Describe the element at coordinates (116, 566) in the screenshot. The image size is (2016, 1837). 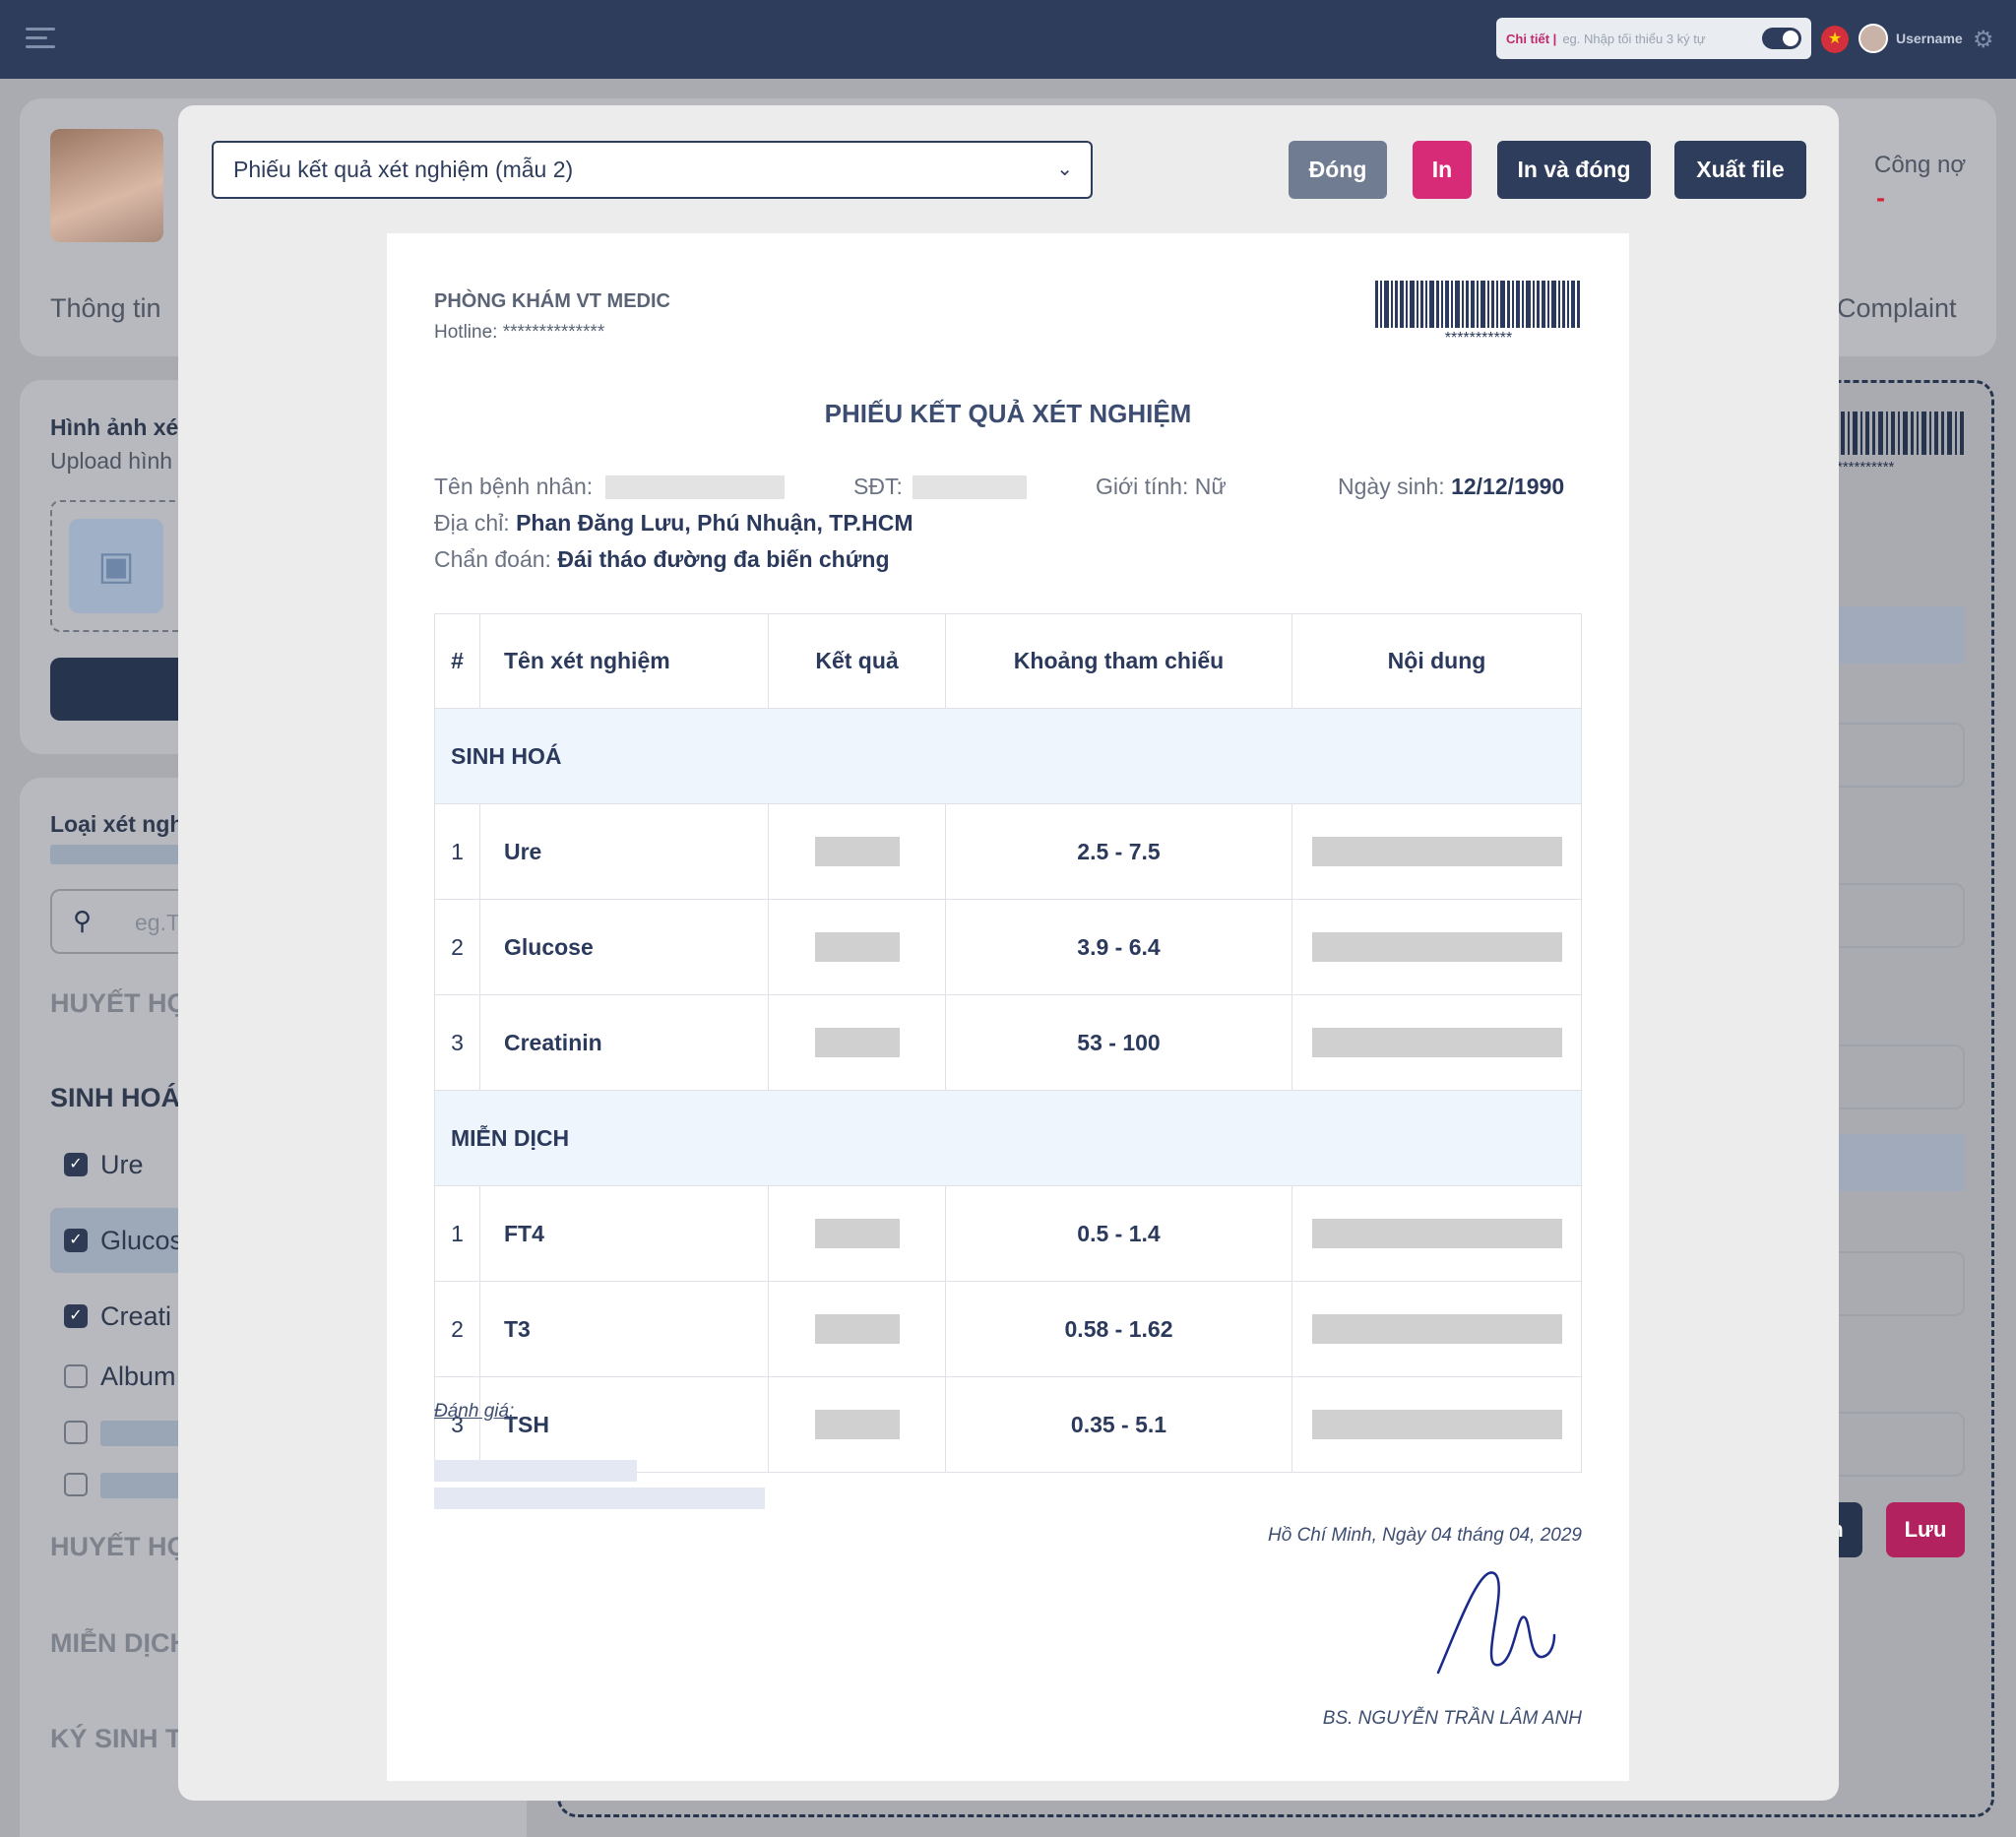
I see `image-icon: ▣` at that location.